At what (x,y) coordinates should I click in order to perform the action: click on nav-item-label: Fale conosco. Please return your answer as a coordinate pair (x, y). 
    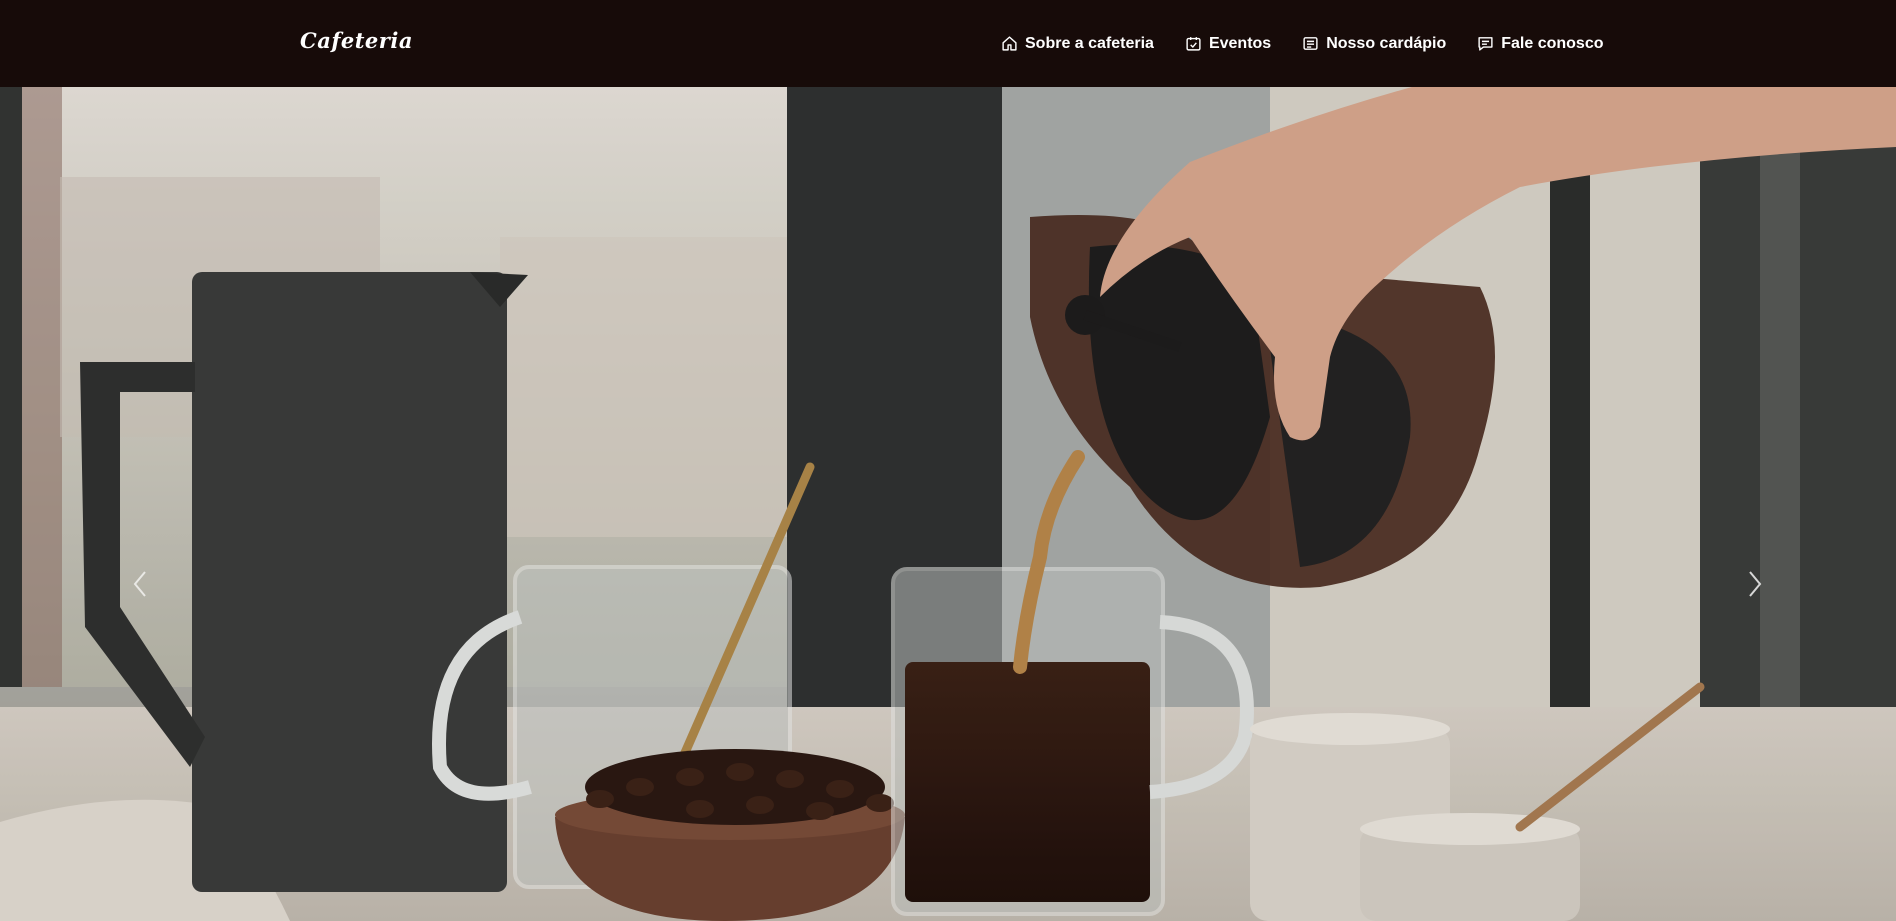
    Looking at the image, I should click on (1552, 43).